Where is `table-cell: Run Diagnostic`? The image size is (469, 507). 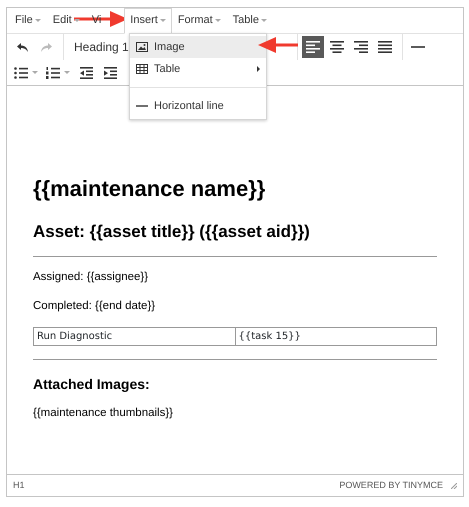
table-cell: Run Diagnostic is located at coordinates (134, 337).